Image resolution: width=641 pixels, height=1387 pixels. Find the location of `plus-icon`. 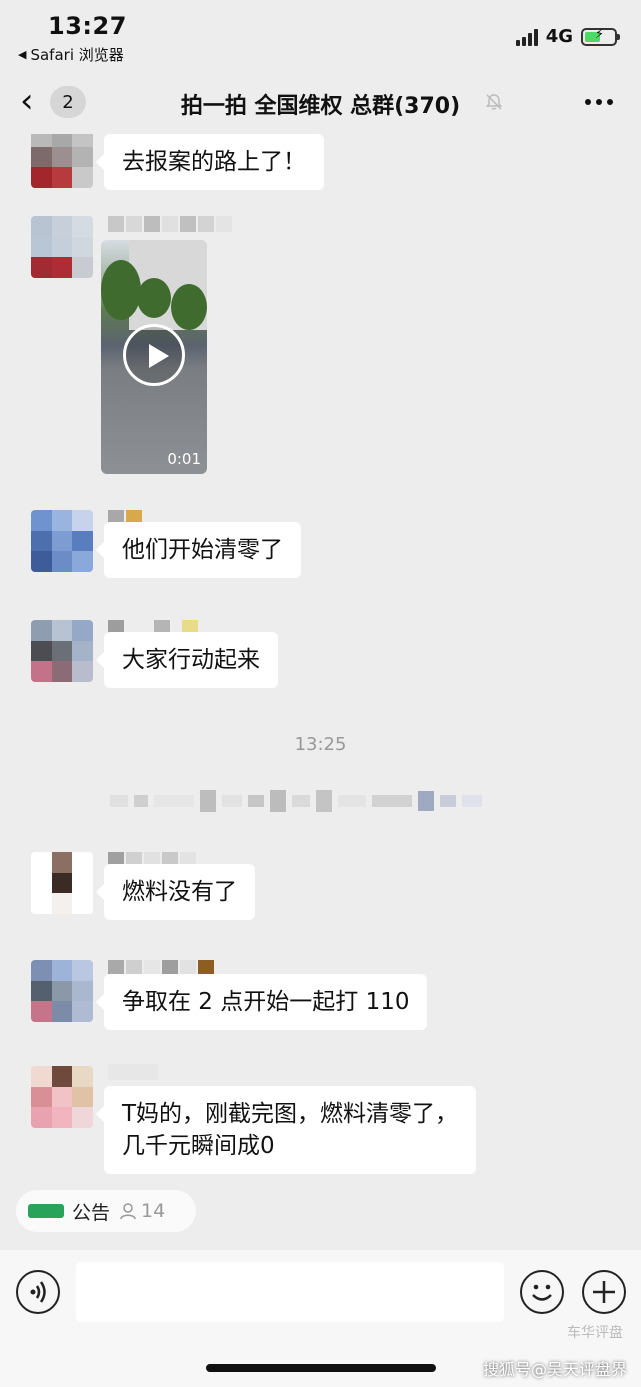

plus-icon is located at coordinates (604, 1292).